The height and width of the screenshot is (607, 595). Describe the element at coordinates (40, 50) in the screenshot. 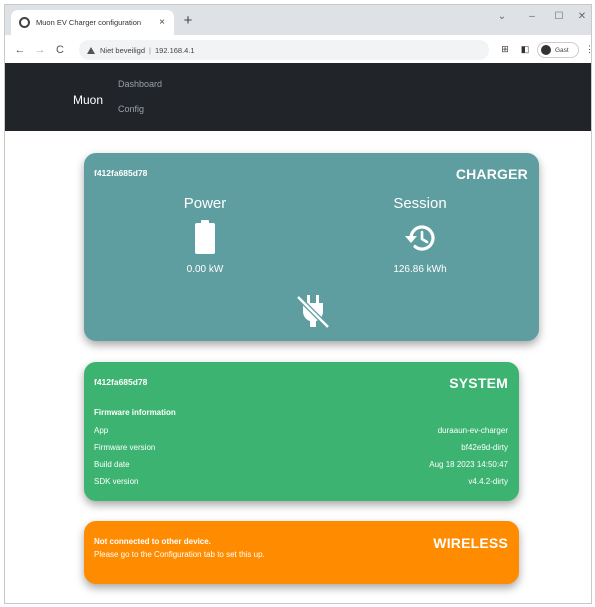

I see `forward-button: →` at that location.